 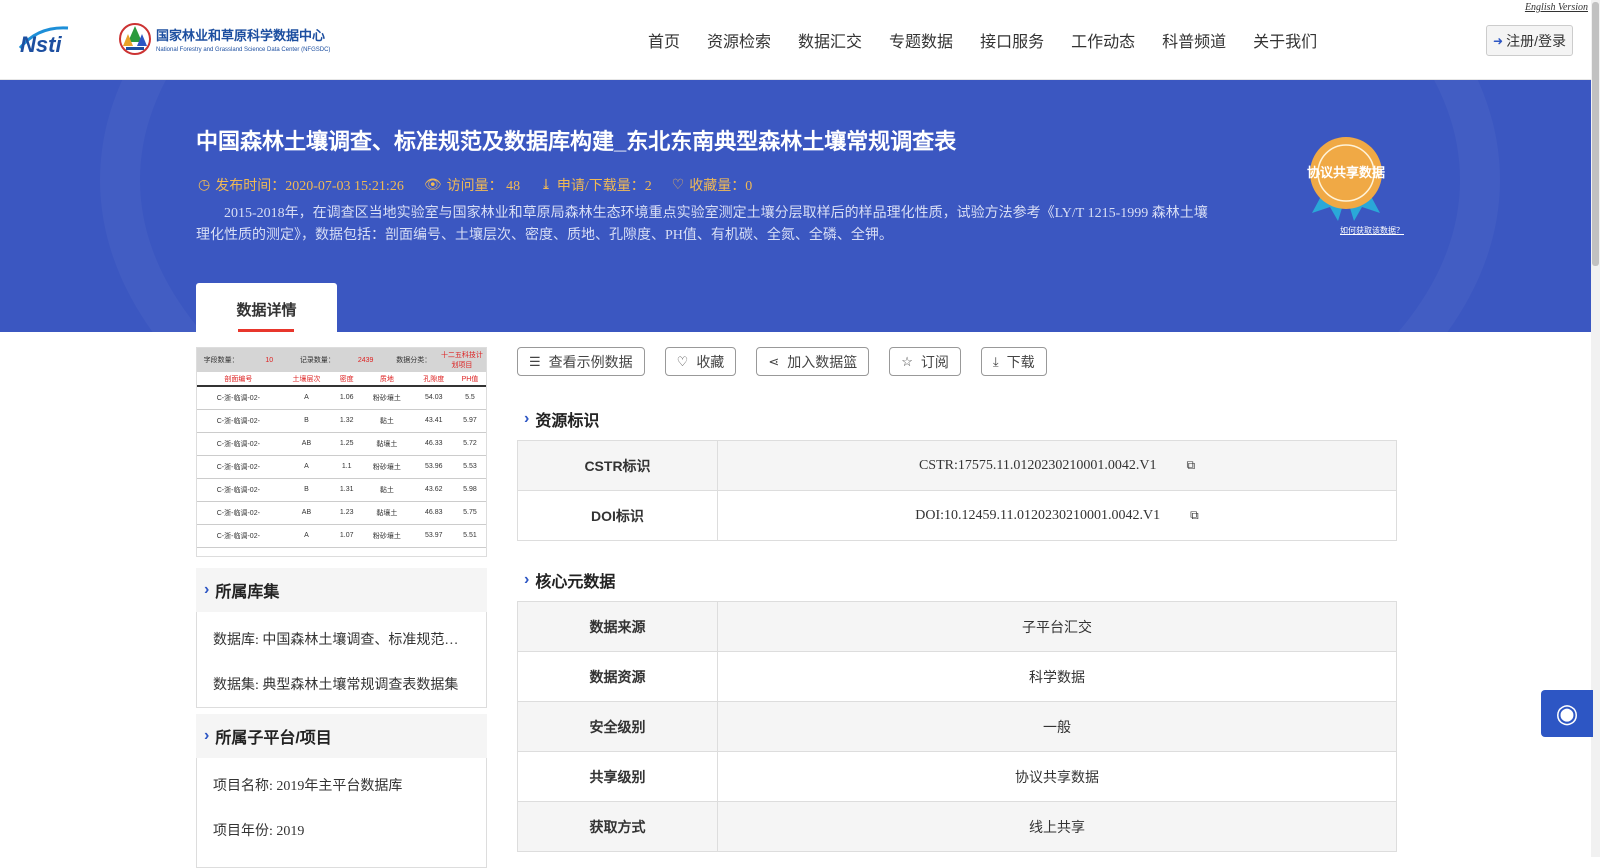 What do you see at coordinates (341, 513) in the screenshot?
I see `table-row: C-浙-临调-02- AB 1.23 黏壤土 46.83 5.75` at bounding box center [341, 513].